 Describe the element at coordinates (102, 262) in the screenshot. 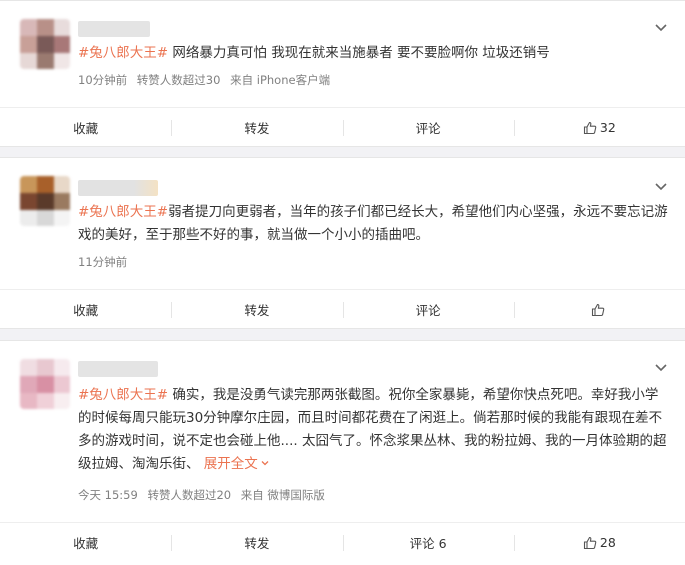

I see `post-time: 11分钟前` at that location.